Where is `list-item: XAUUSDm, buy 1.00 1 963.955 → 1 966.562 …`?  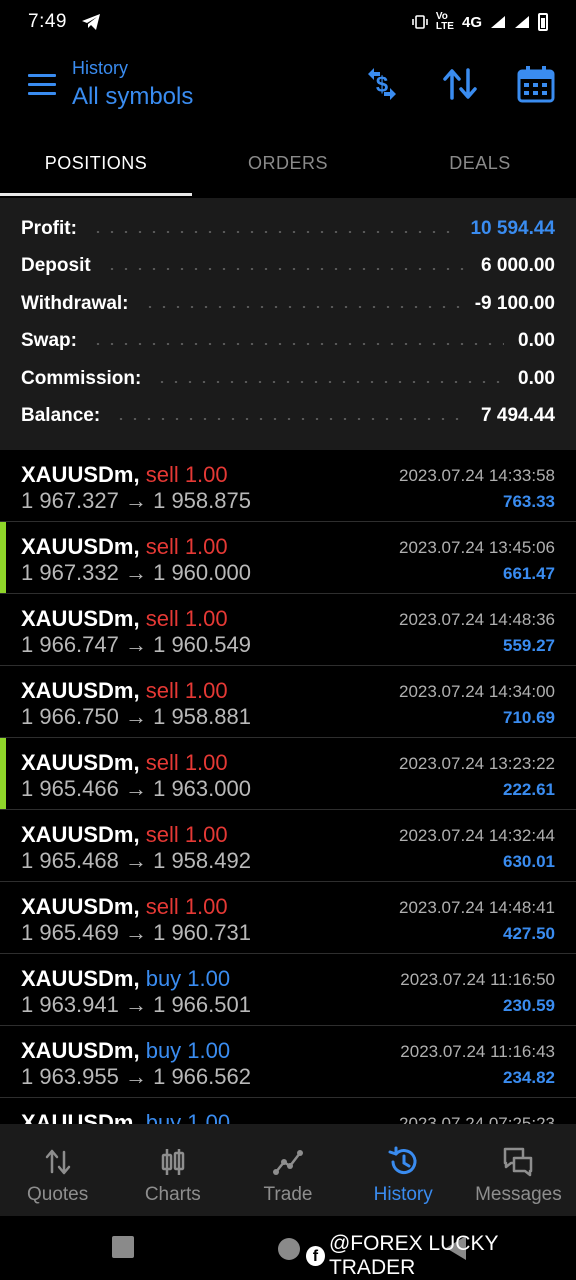
list-item: XAUUSDm, buy 1.00 1 963.955 → 1 966.562 … is located at coordinates (288, 1062).